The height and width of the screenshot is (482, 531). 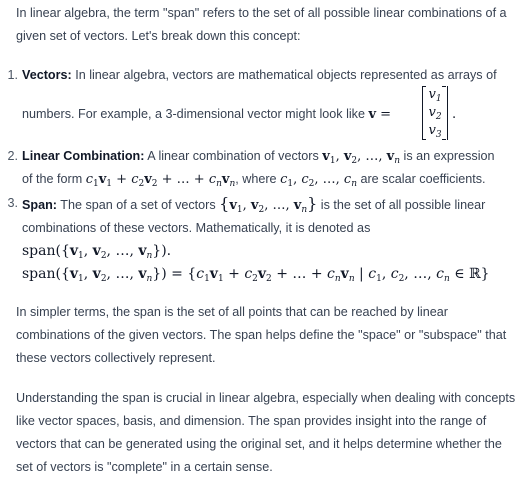 What do you see at coordinates (160, 180) in the screenshot?
I see `math-linear-combination: c1v1 + c2v2 + … + cnvn` at bounding box center [160, 180].